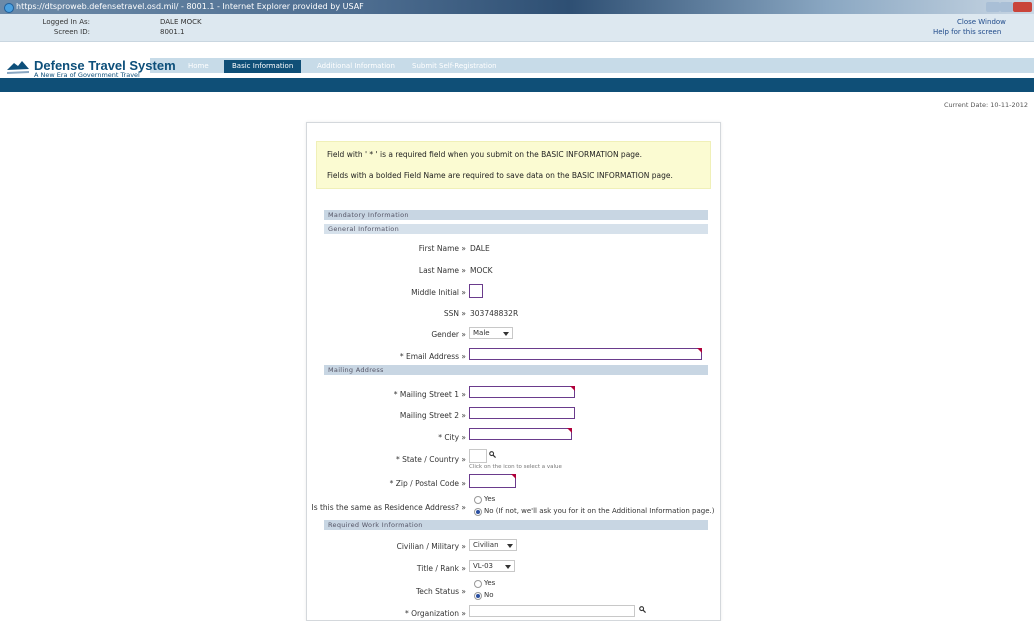 This screenshot has height=621, width=1034. Describe the element at coordinates (18, 67) in the screenshot. I see `dts-logo-icon` at that location.